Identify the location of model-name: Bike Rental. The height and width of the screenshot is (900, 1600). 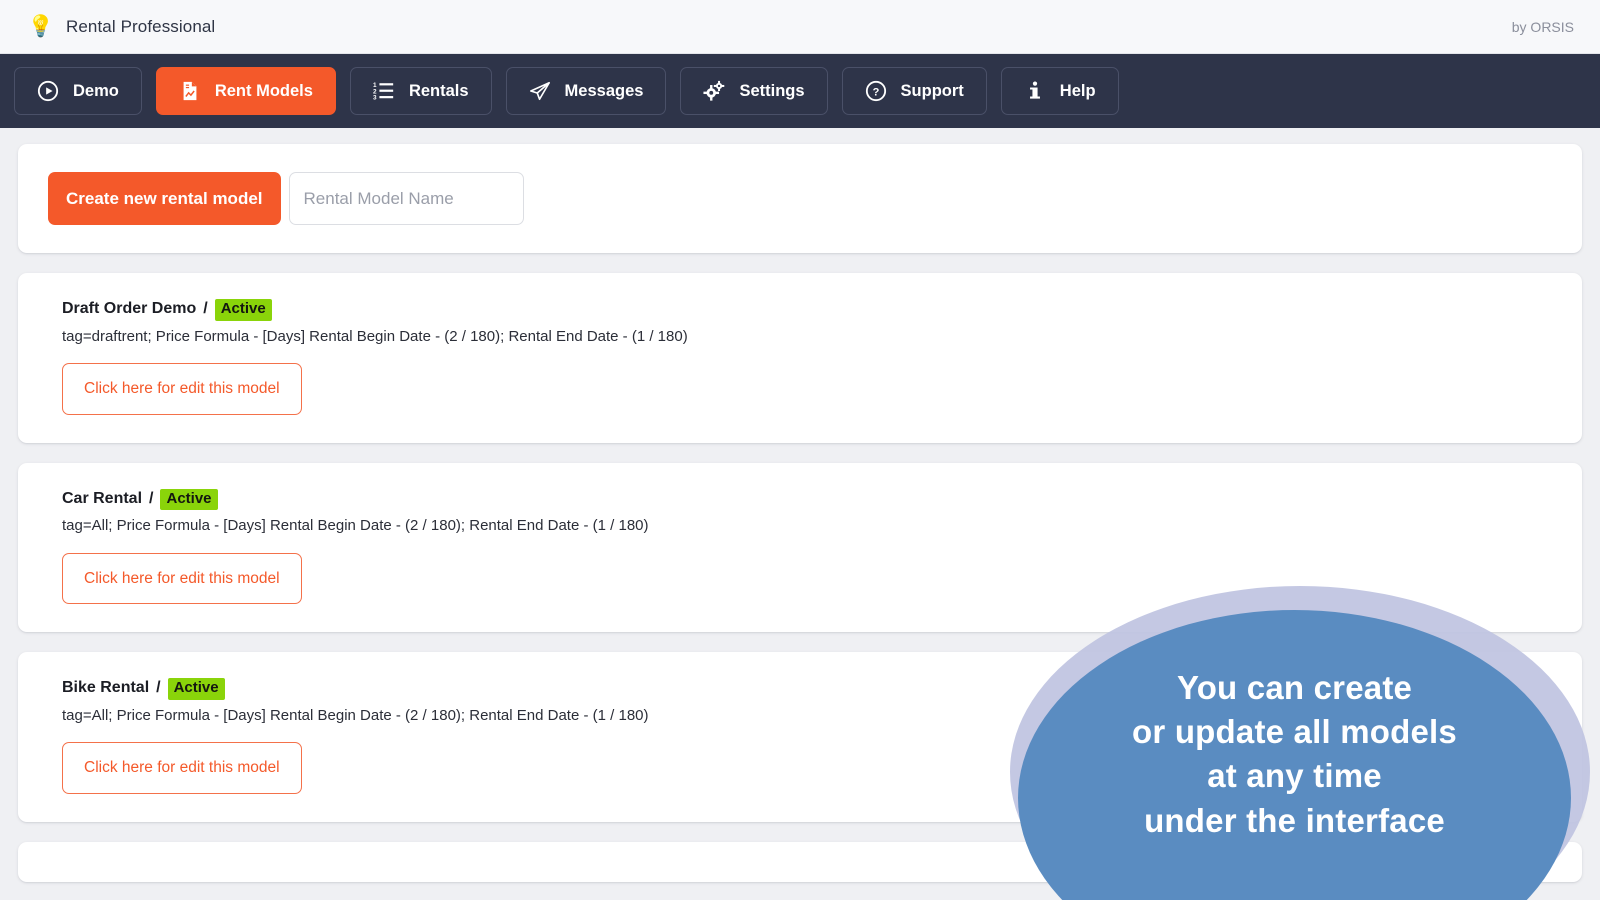
(106, 688).